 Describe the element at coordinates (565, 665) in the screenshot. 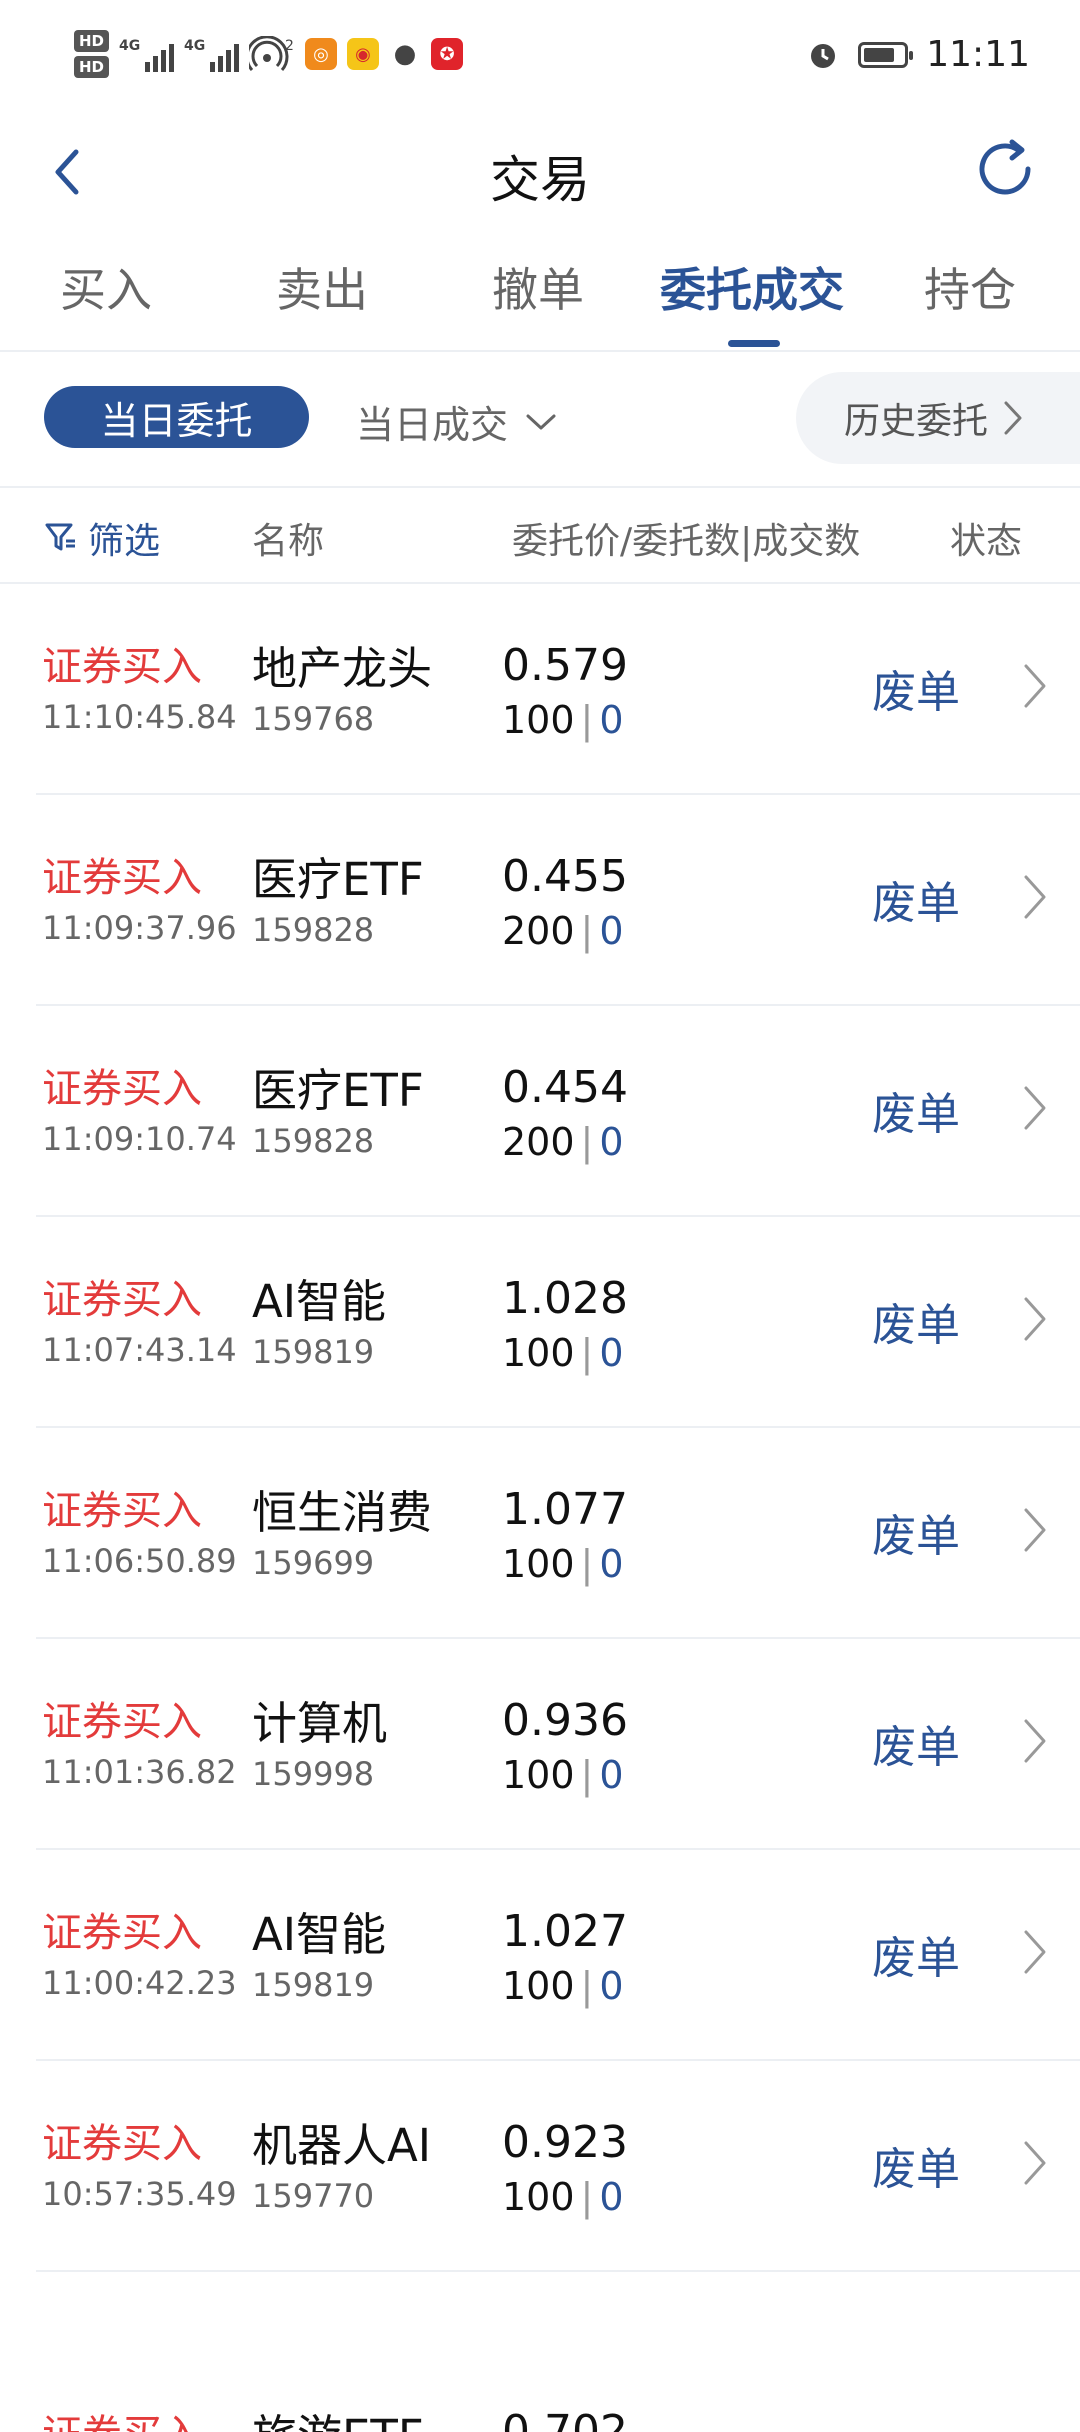

I see `order-price: 0.579` at that location.